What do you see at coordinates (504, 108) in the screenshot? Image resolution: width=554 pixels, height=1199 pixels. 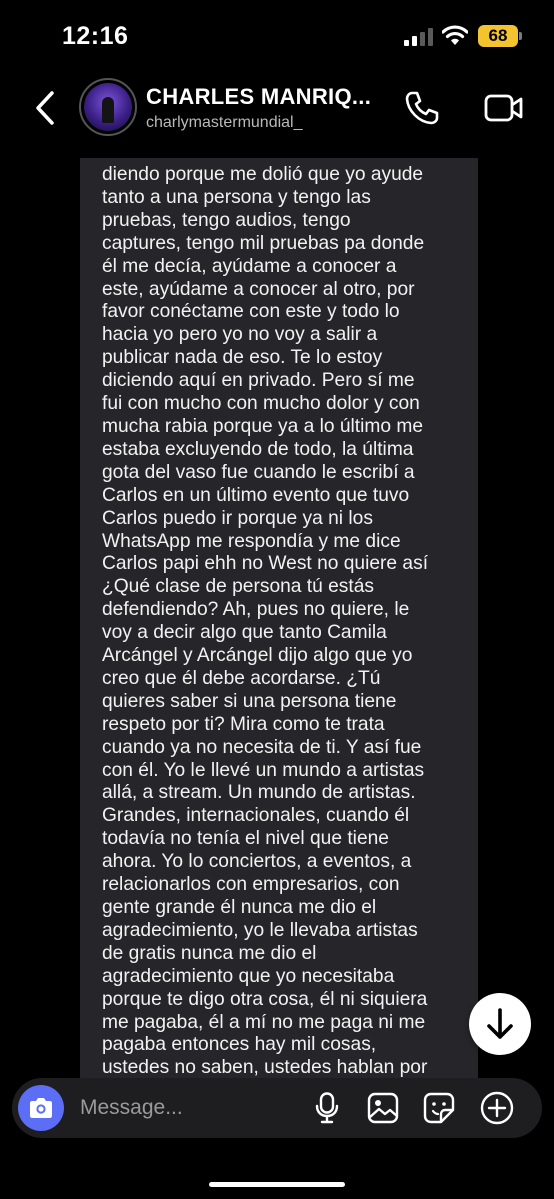 I see `video-camera-icon` at bounding box center [504, 108].